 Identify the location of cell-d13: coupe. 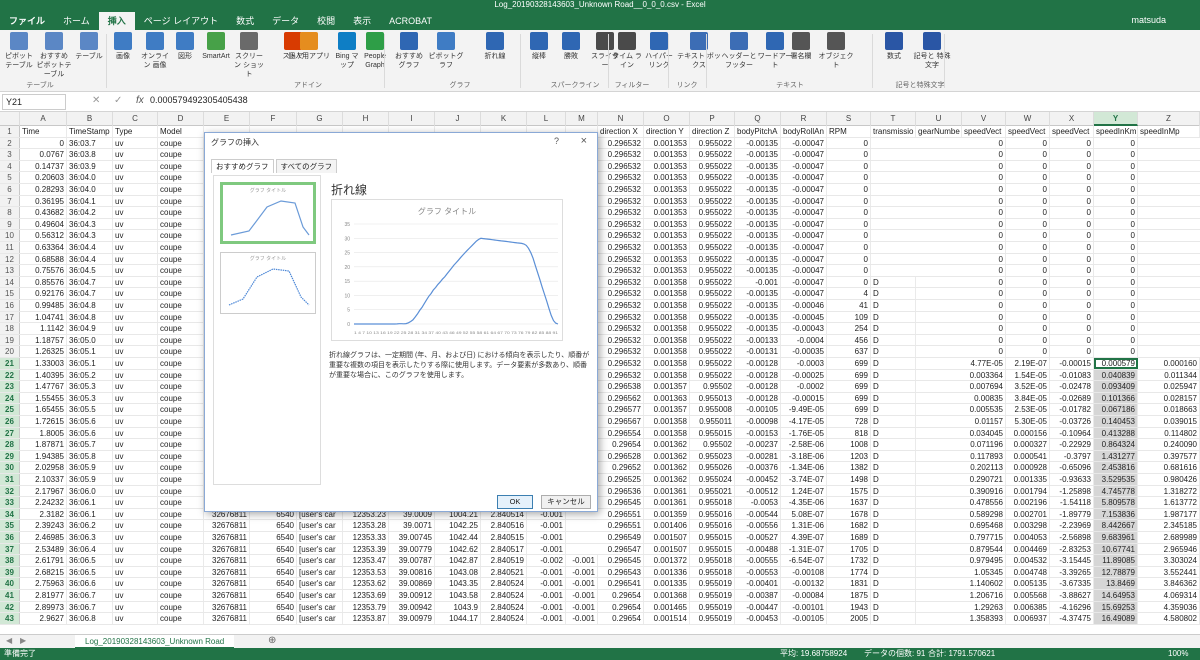
(181, 270).